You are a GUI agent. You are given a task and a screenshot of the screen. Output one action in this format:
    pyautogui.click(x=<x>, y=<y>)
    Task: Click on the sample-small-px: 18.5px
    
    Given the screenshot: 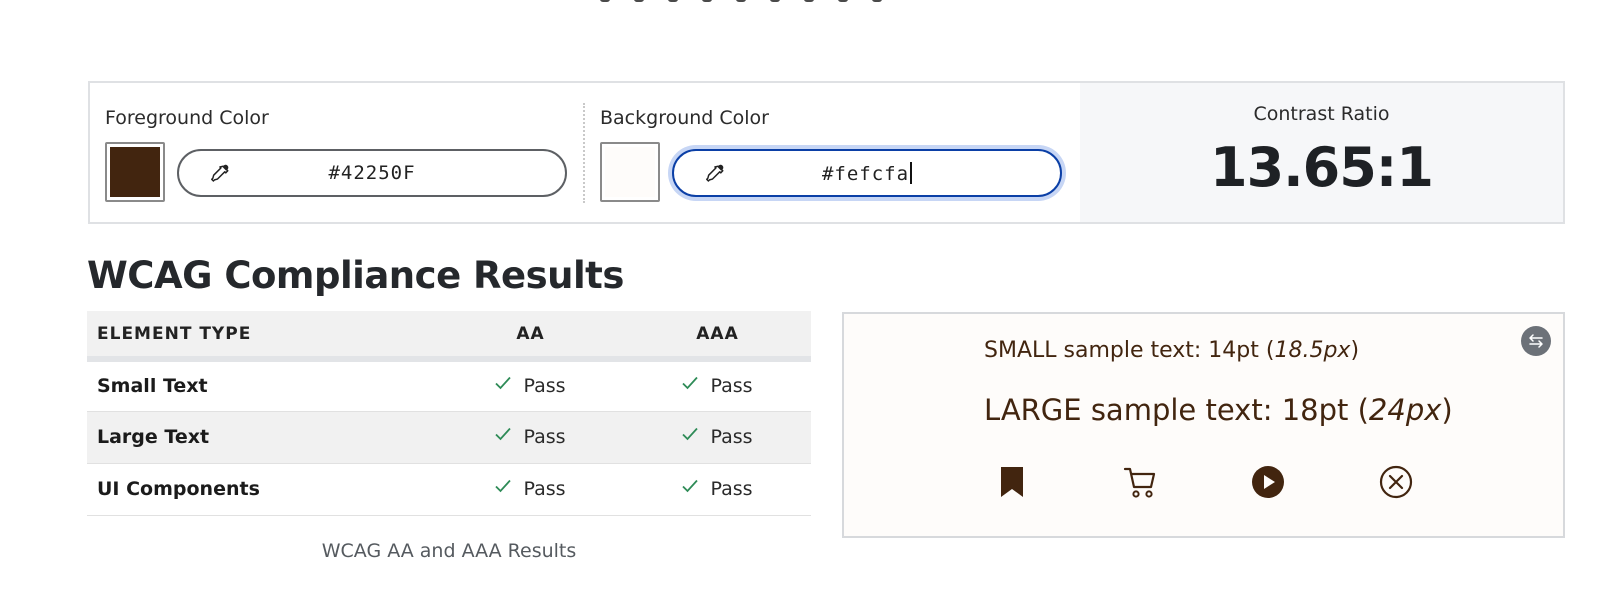 What is the action you would take?
    pyautogui.click(x=1312, y=350)
    